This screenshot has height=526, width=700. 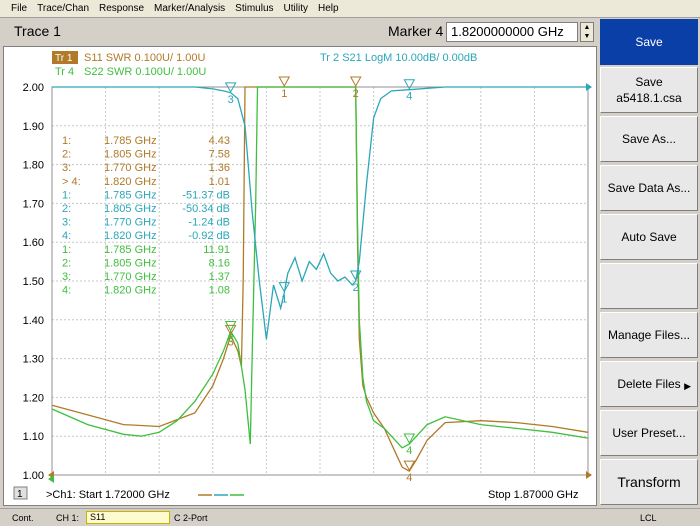 What do you see at coordinates (33, 360) in the screenshot?
I see `y-tick-label: 1.30` at bounding box center [33, 360].